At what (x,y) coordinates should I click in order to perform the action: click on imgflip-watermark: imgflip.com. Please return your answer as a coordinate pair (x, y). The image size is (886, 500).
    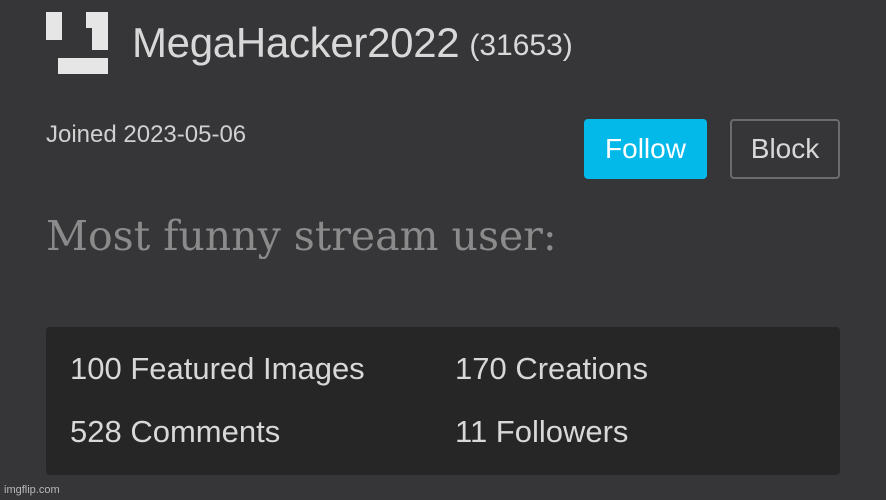
    Looking at the image, I should click on (32, 490).